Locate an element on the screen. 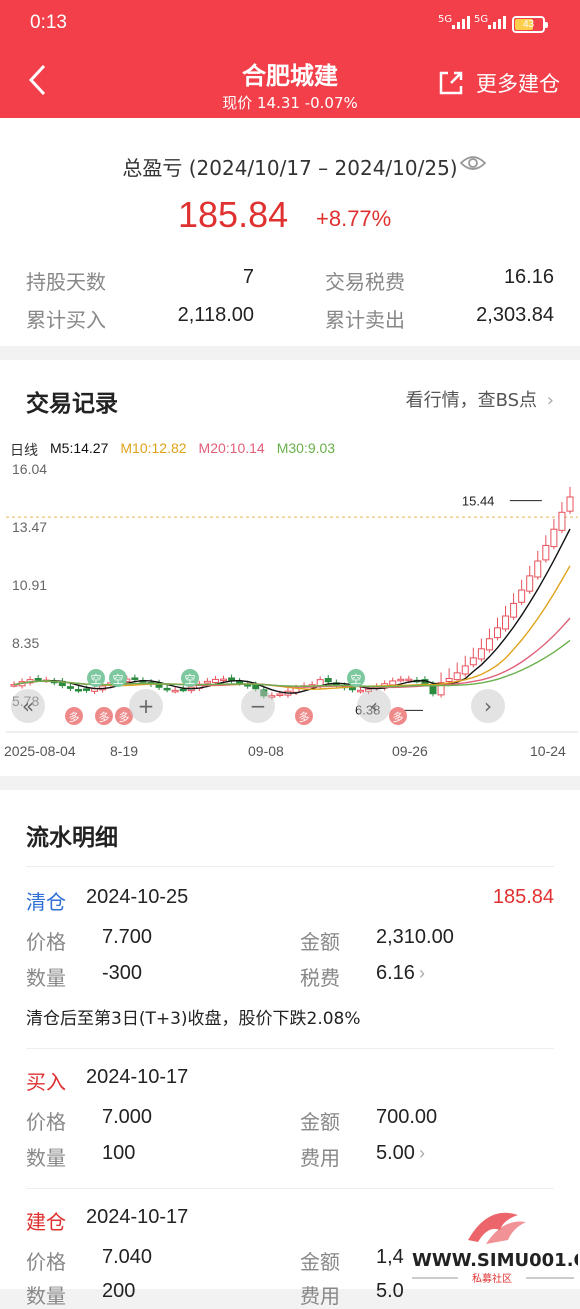 The height and width of the screenshot is (1309, 580). total-pnl-value: 185.84 is located at coordinates (233, 214).